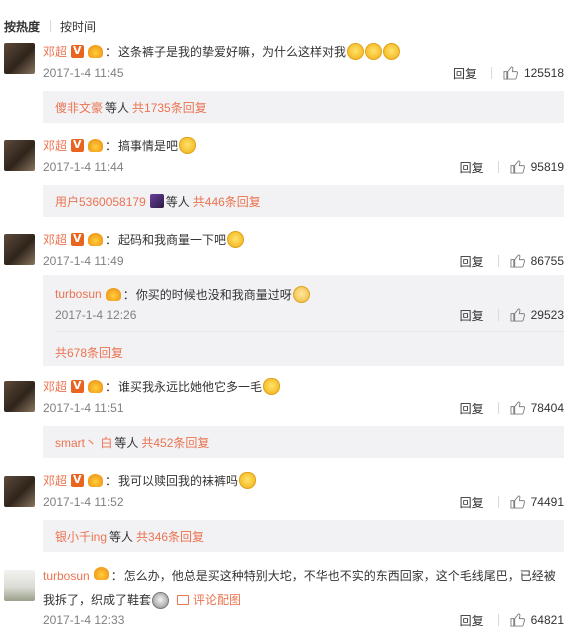 This screenshot has width=568, height=633. I want to click on doge-emoji-icon, so click(161, 601).